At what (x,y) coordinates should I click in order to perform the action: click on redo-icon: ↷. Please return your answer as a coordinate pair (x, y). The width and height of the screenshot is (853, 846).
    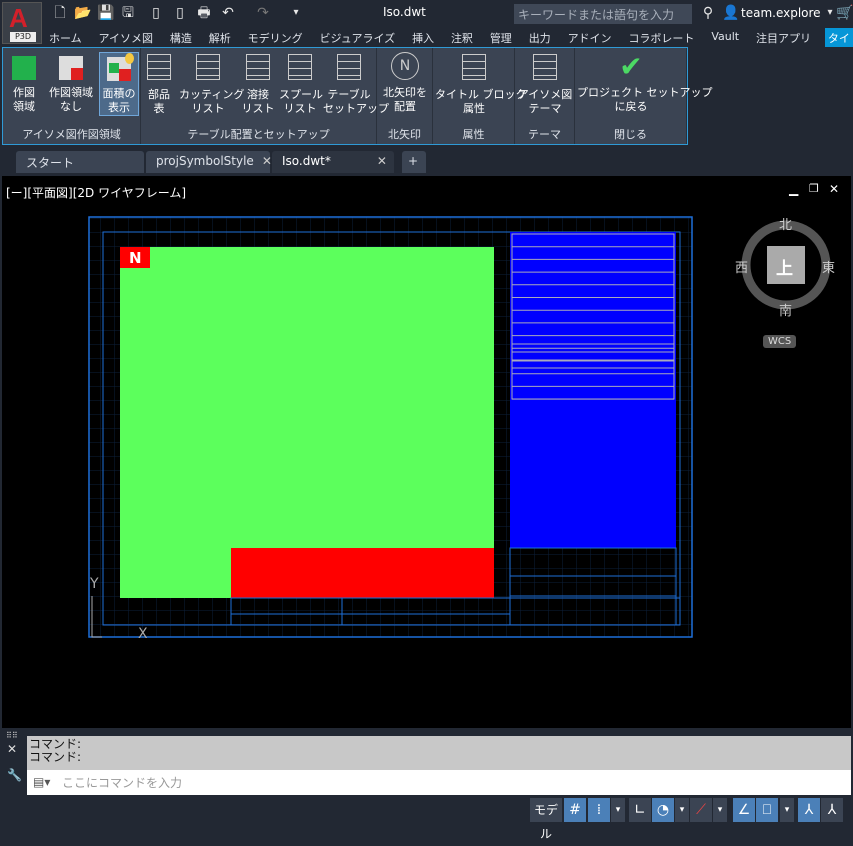
    Looking at the image, I should click on (263, 13).